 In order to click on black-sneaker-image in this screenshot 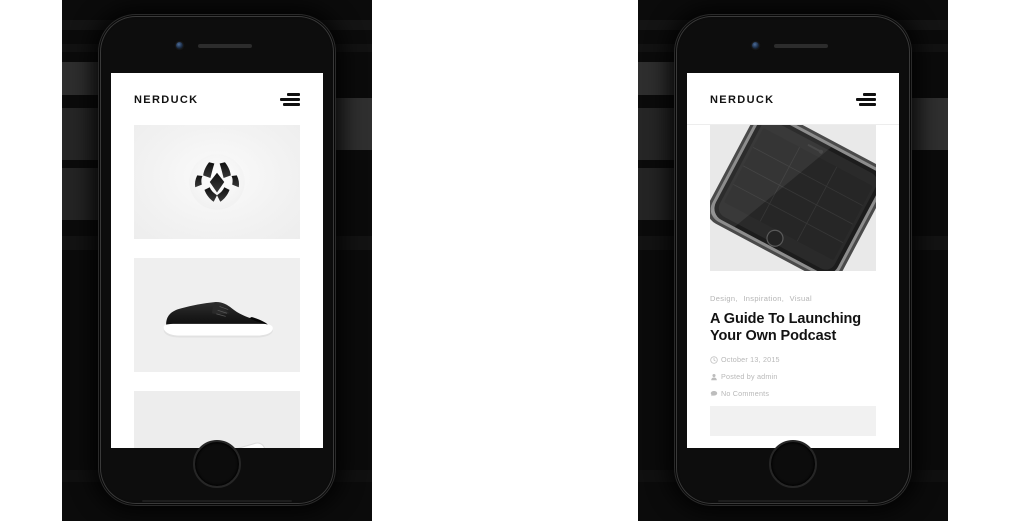, I will do `click(218, 320)`.